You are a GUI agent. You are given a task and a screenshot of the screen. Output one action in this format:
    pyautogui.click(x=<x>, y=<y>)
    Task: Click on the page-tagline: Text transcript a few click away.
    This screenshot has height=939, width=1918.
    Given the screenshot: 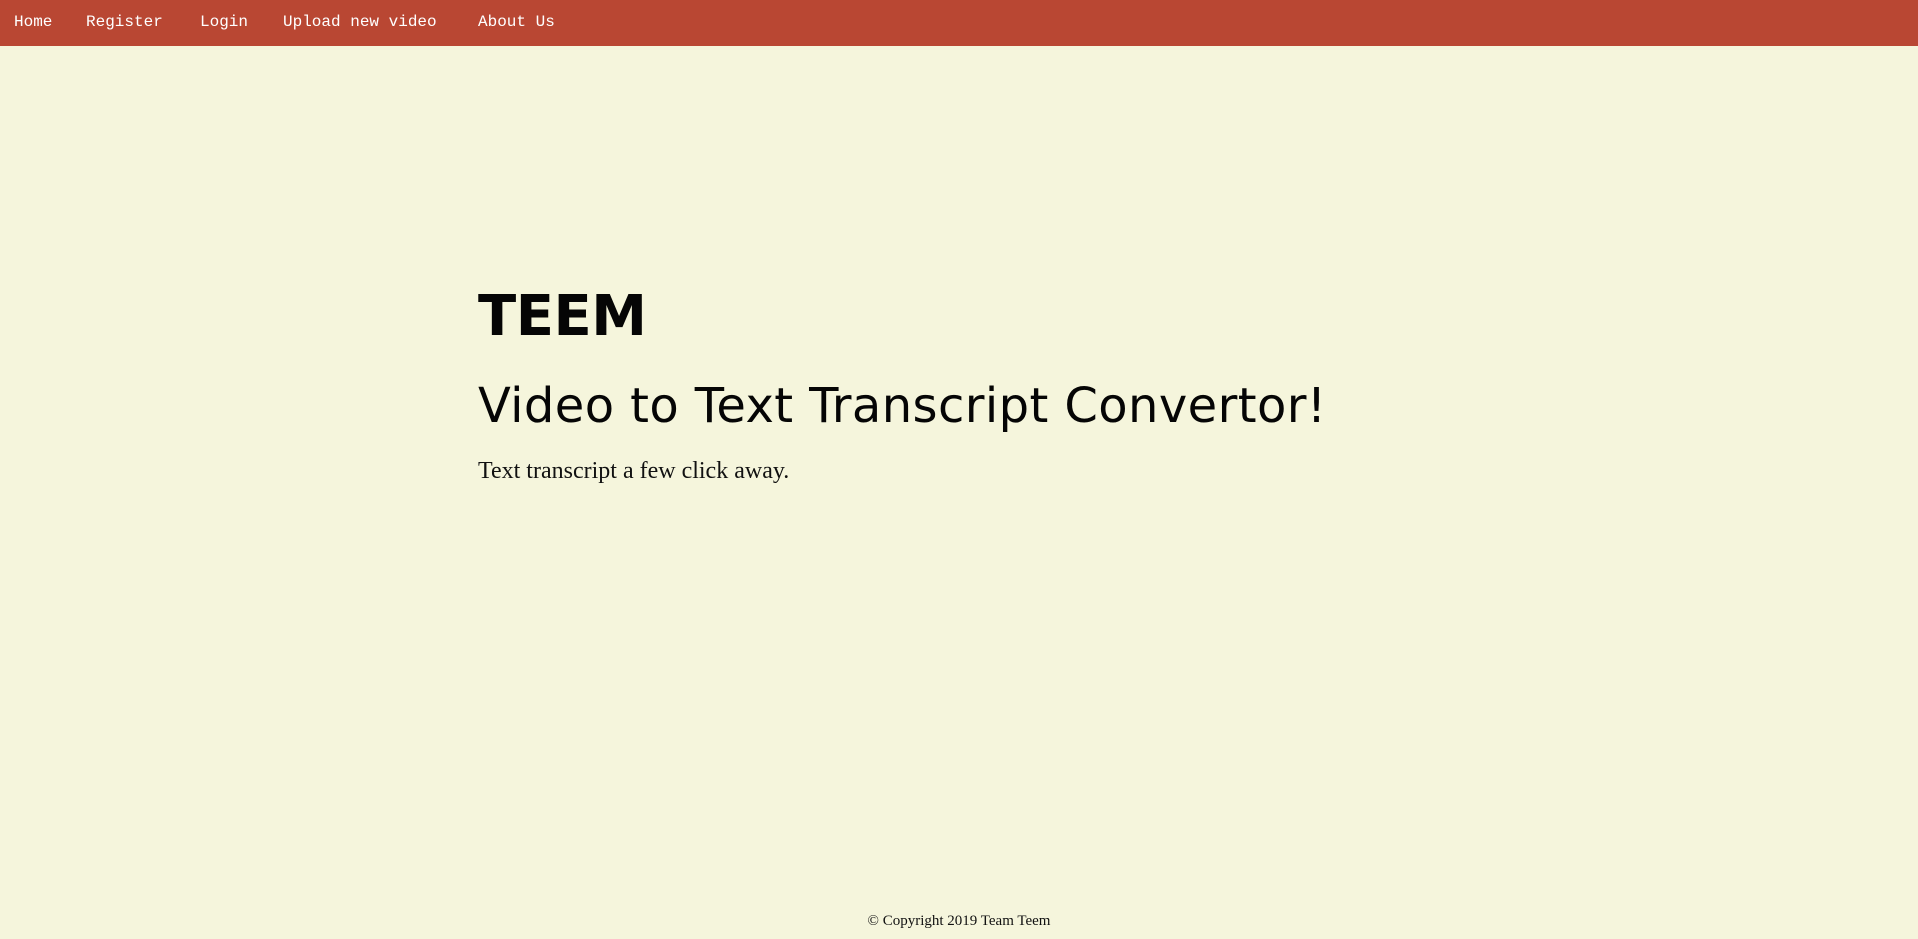 What is the action you would take?
    pyautogui.click(x=634, y=471)
    